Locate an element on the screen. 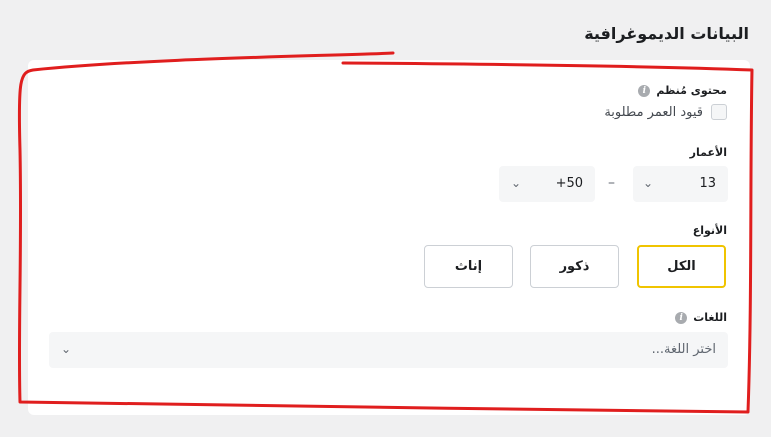  age-restriction-row: قيود العمر مطلوبة is located at coordinates (665, 112).